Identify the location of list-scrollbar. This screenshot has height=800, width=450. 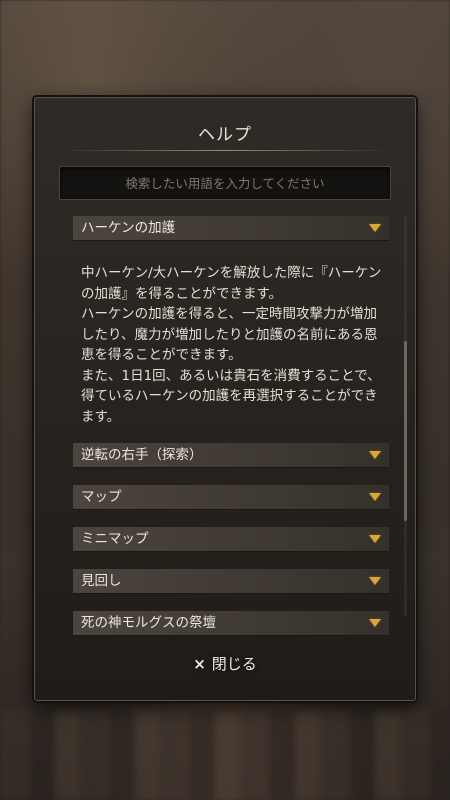
(405, 416).